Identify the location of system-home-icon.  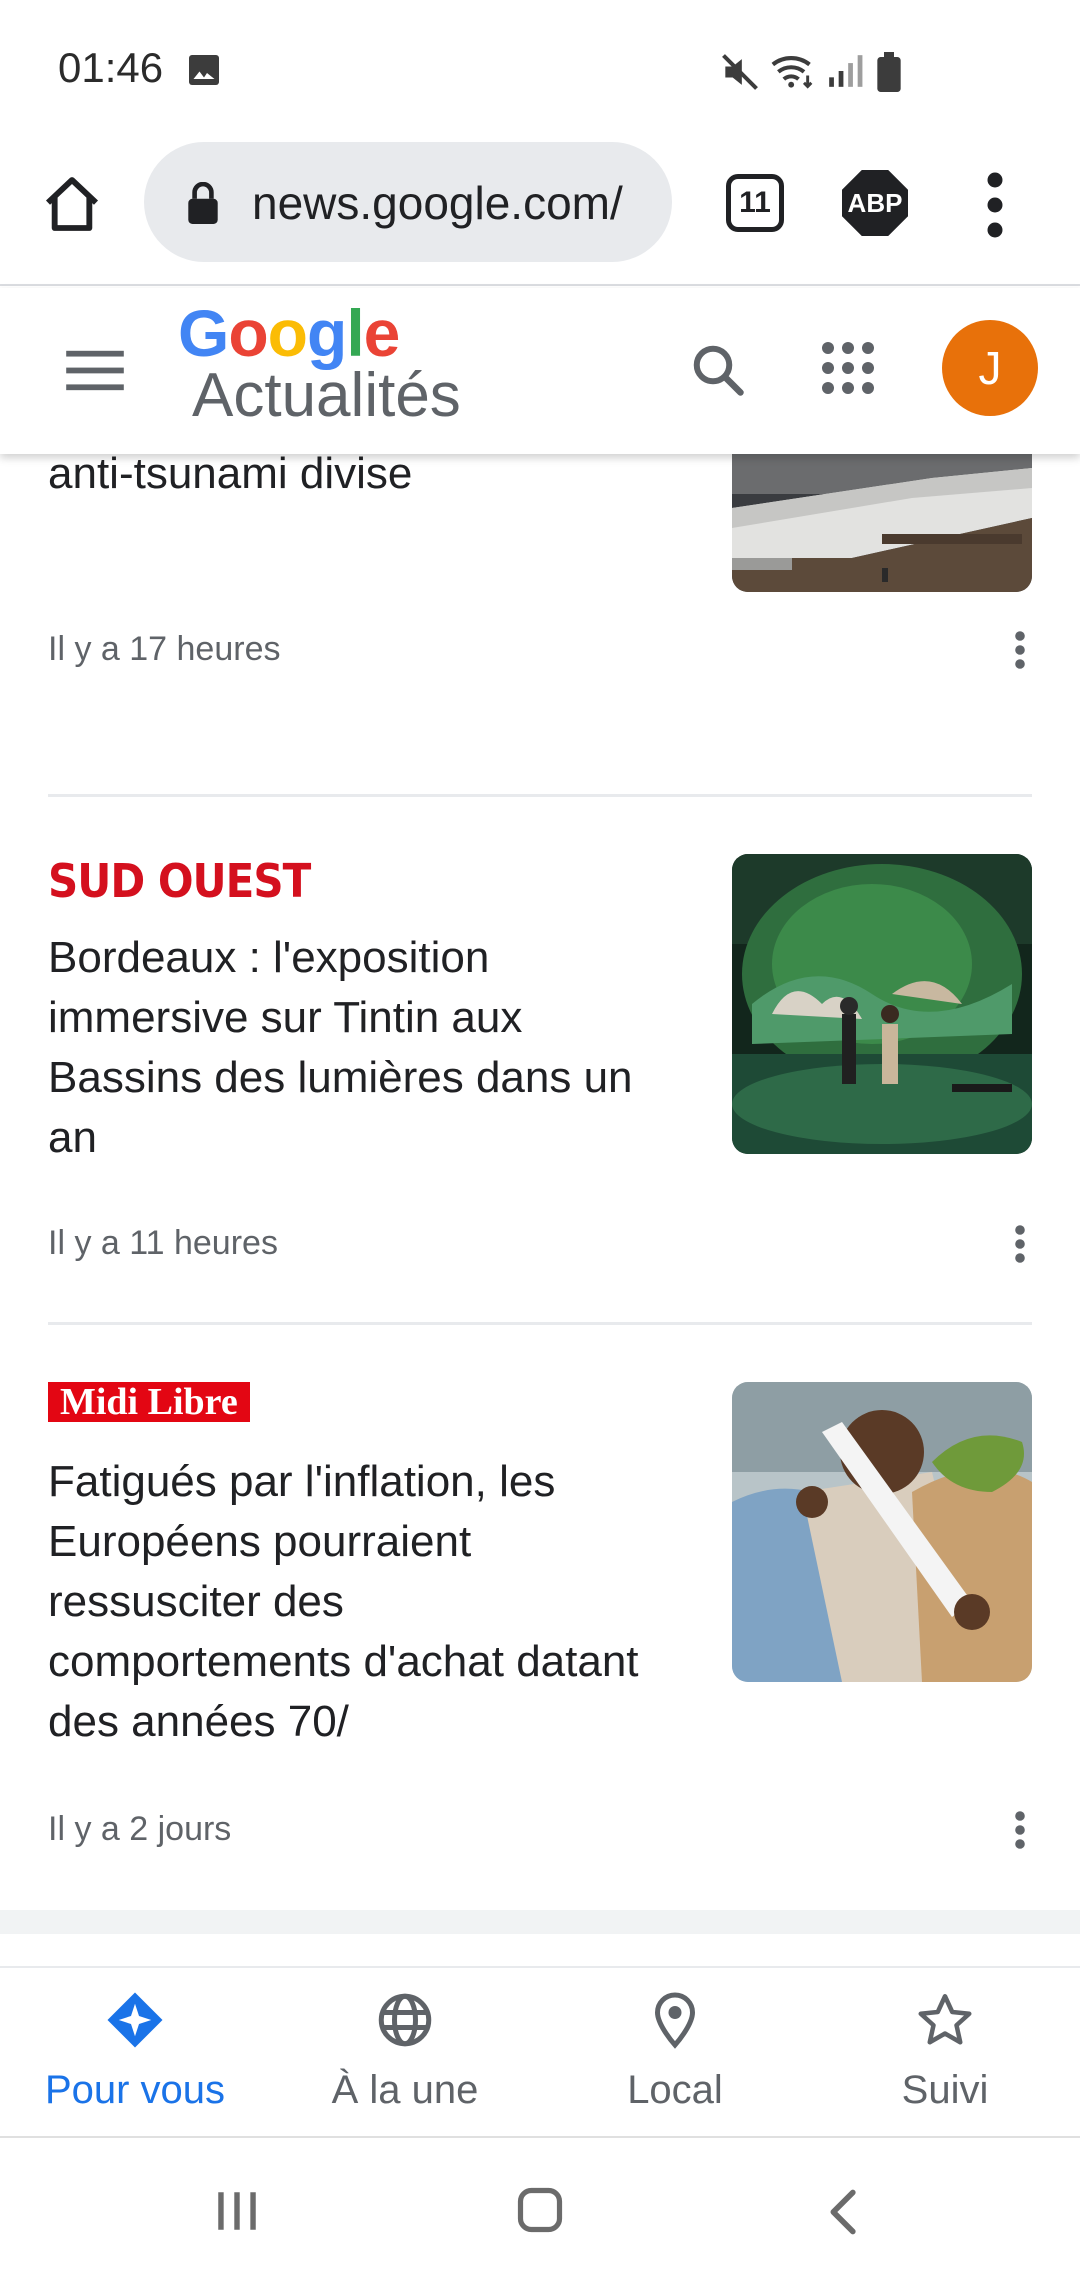
(540, 2210).